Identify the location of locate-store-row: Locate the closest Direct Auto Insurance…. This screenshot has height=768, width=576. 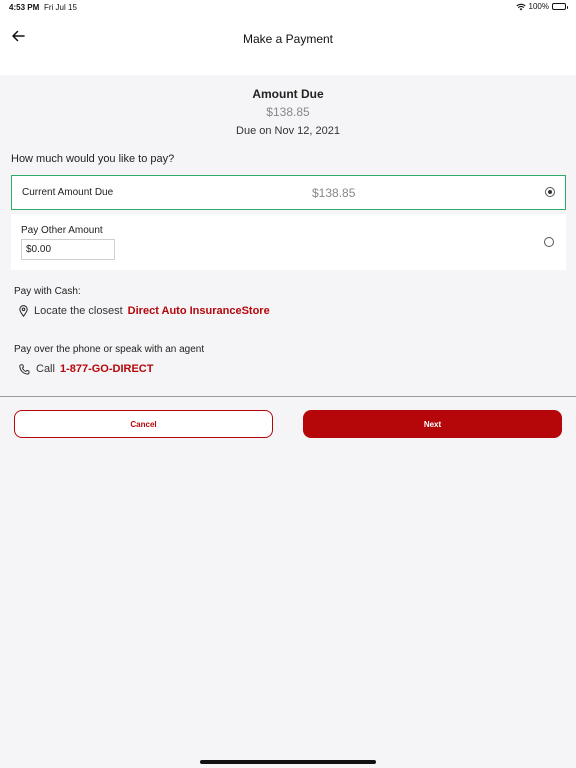
(144, 311).